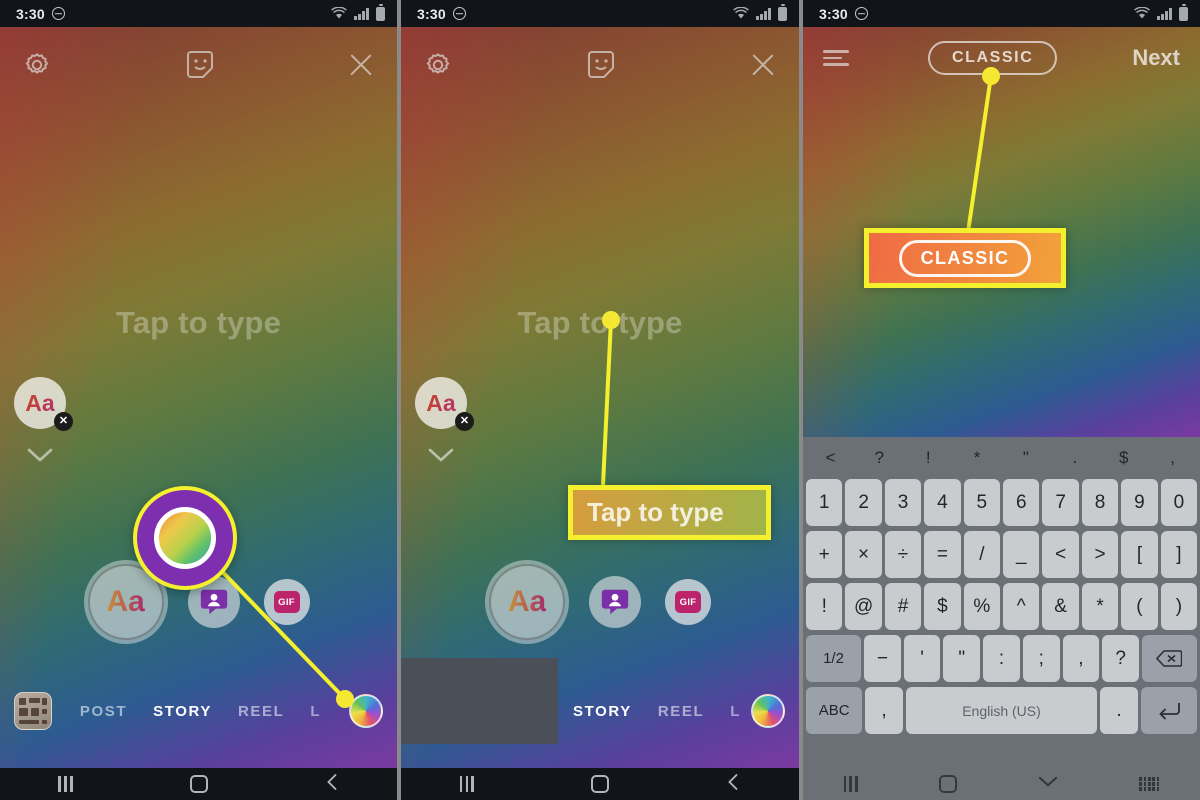 The image size is (1200, 800). What do you see at coordinates (922, 658) in the screenshot?
I see `key-apostrophe: '` at bounding box center [922, 658].